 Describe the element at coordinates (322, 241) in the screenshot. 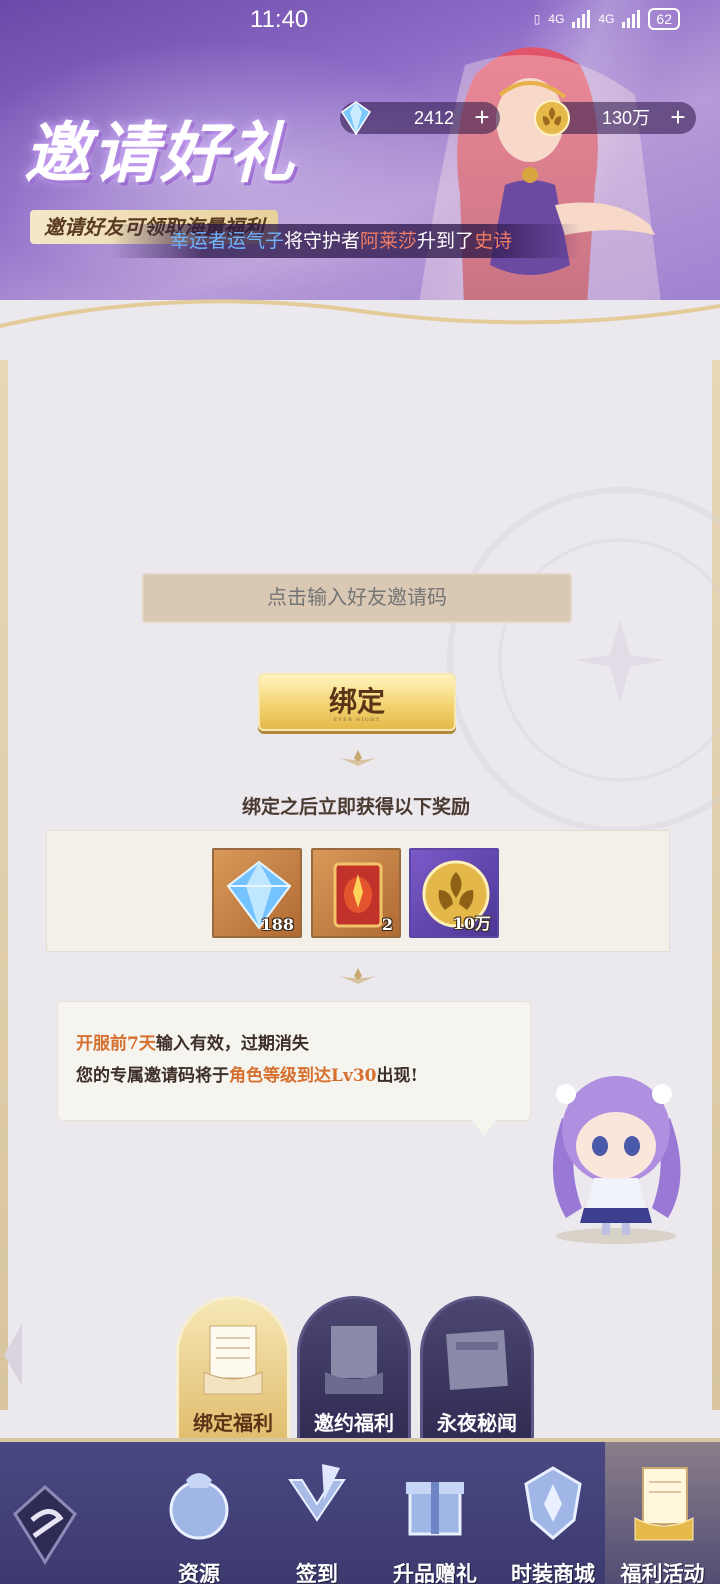

I see `ticker-text: 将守护者` at that location.